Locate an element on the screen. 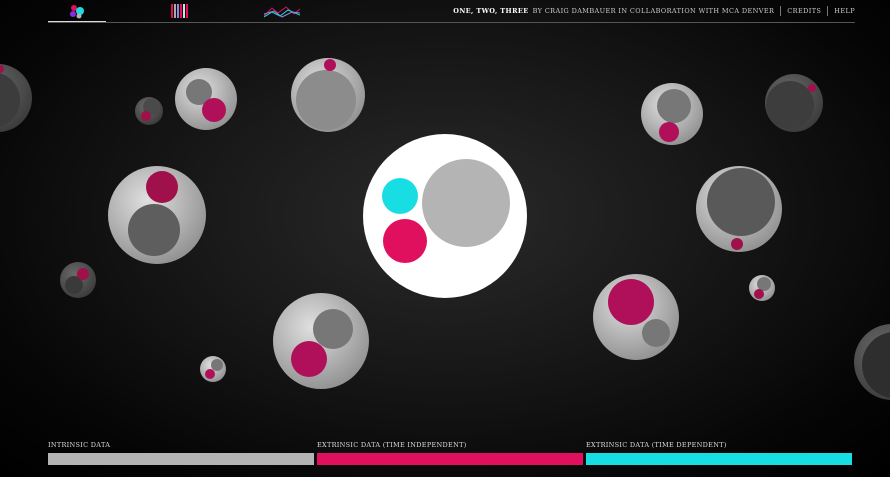  legend-label: Intrinsic data is located at coordinates (79, 445).